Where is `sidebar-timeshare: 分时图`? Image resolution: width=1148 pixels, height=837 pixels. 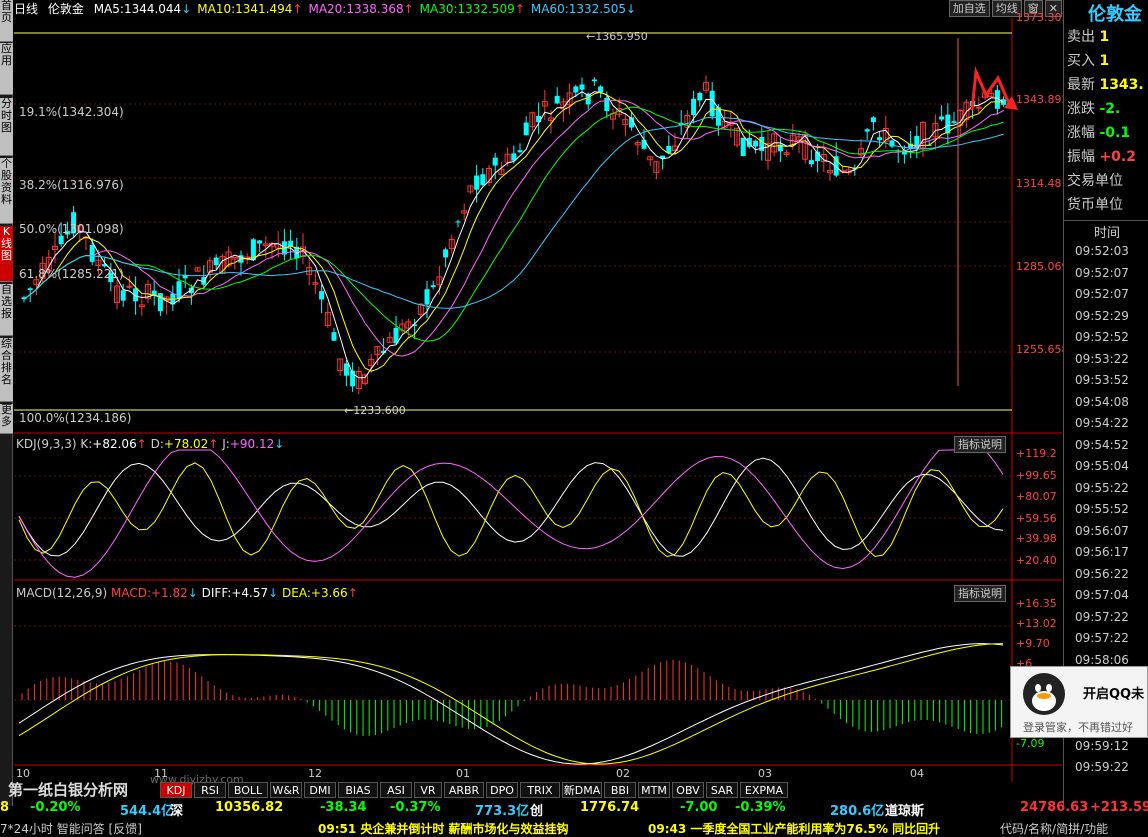 sidebar-timeshare: 分时图 is located at coordinates (6, 127).